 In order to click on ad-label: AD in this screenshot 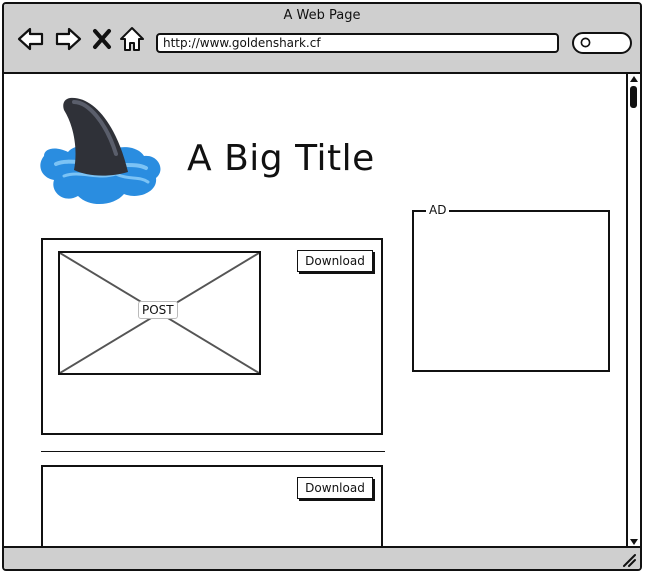, I will do `click(438, 210)`.